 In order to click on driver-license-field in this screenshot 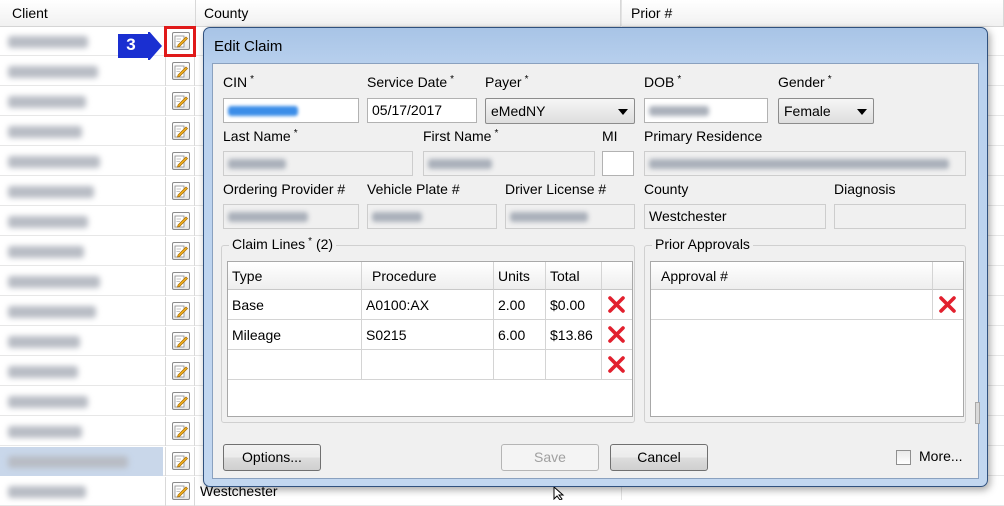, I will do `click(570, 216)`.